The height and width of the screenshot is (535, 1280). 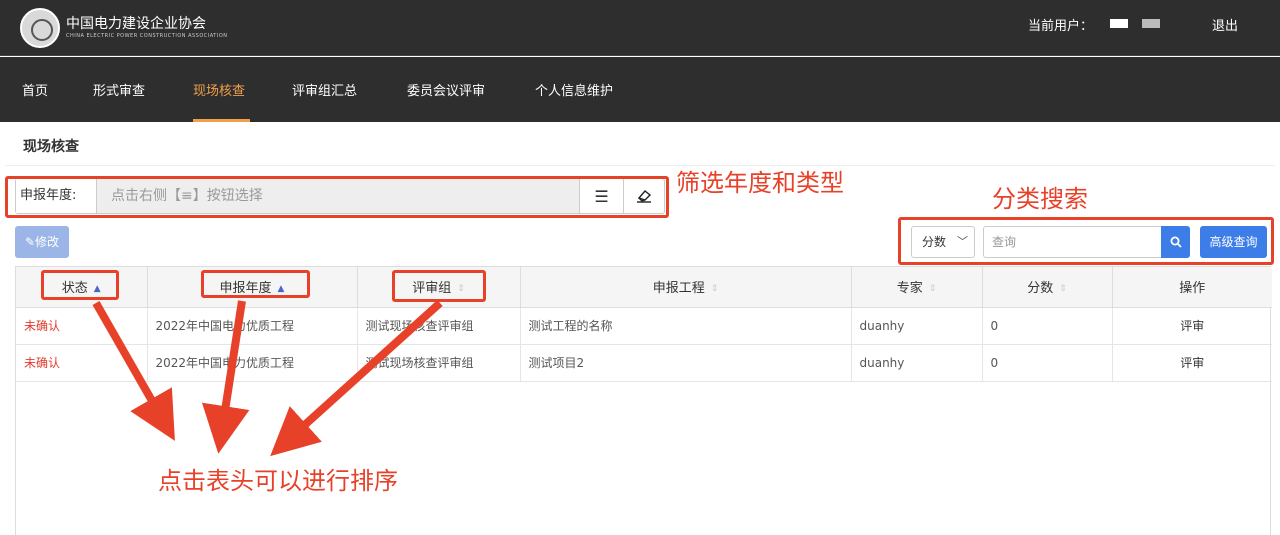 What do you see at coordinates (80, 285) in the screenshot?
I see `annotation-box-status-header` at bounding box center [80, 285].